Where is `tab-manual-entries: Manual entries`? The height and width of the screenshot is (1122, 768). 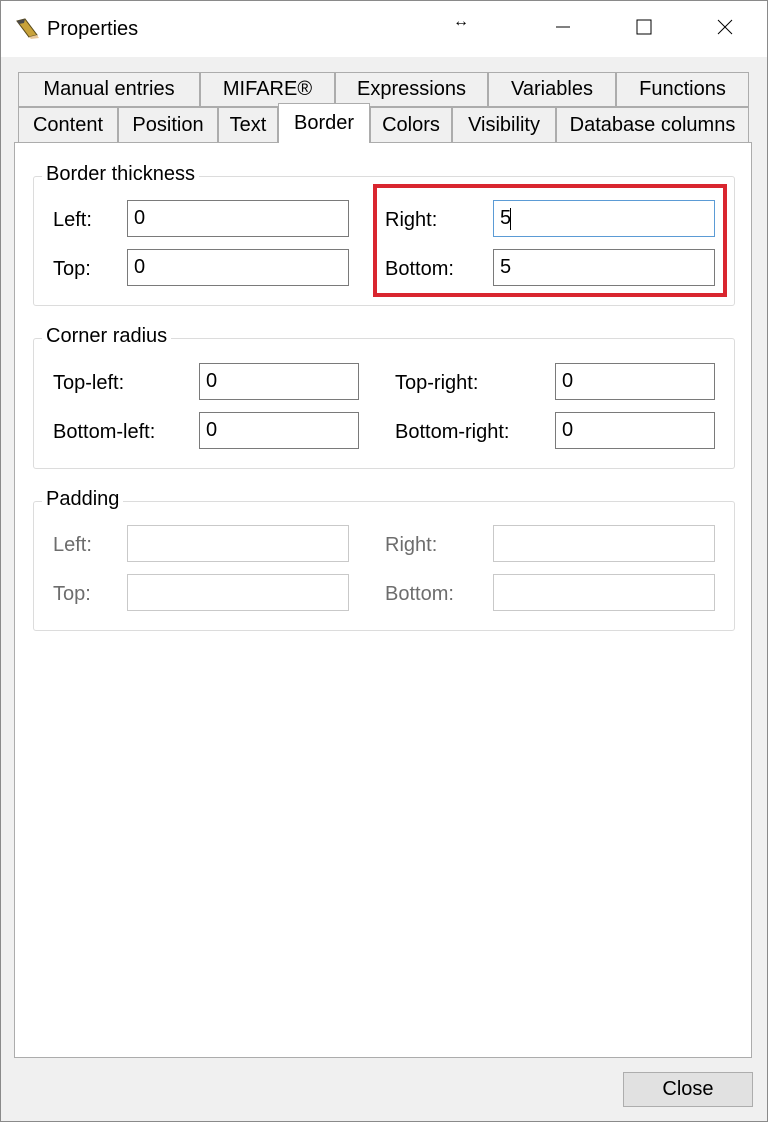 tab-manual-entries: Manual entries is located at coordinates (109, 89).